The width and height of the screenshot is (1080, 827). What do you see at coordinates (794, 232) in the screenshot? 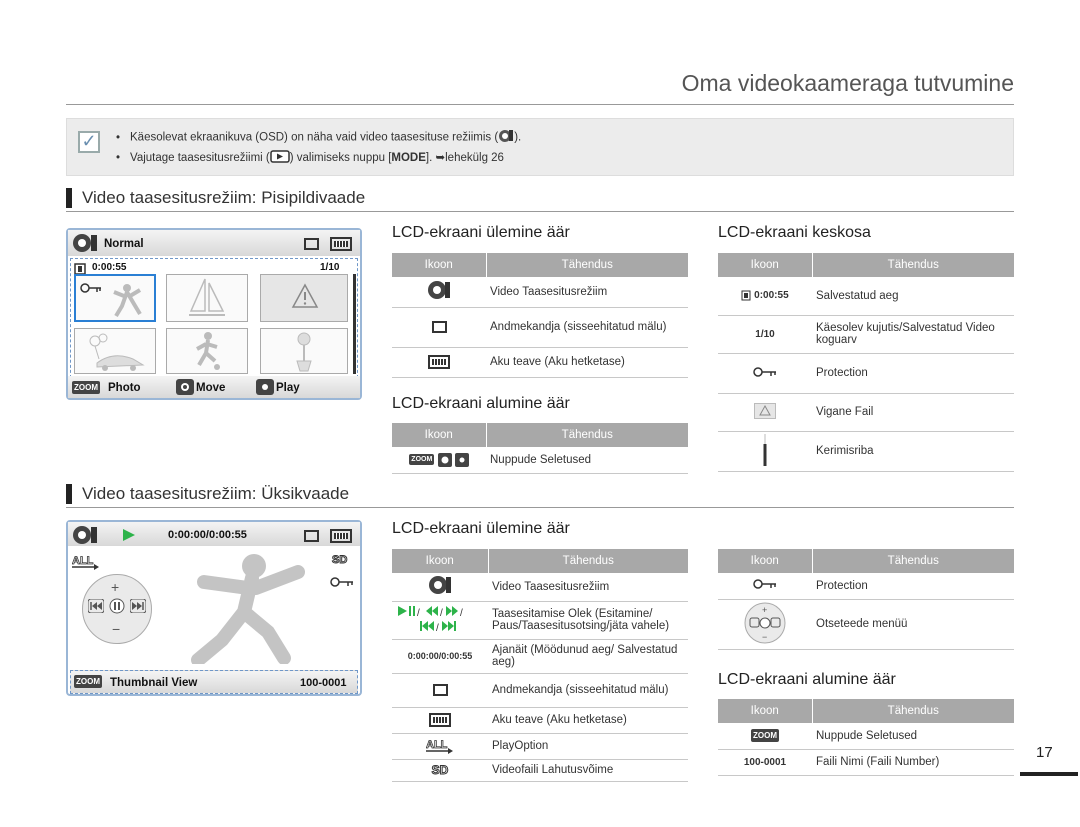
I see `center-heading: LCD-ekraani keskosa` at bounding box center [794, 232].